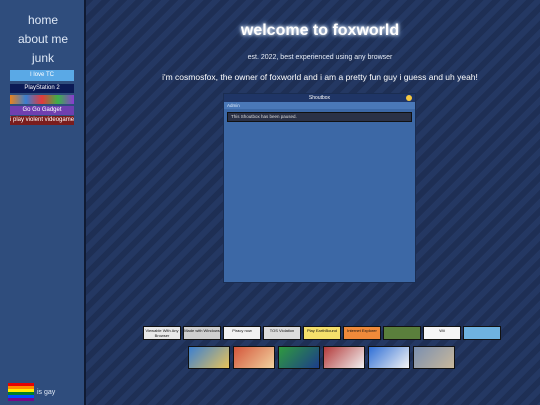 The image size is (540, 405). I want to click on tile-parappa, so click(209, 357).